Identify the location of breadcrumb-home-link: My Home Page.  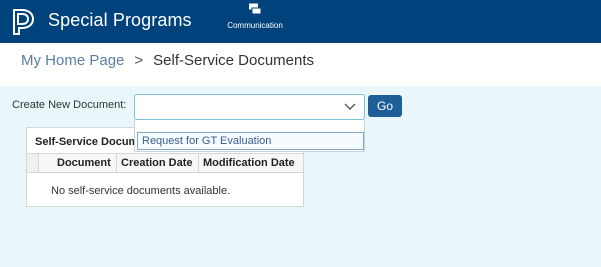
(72, 60).